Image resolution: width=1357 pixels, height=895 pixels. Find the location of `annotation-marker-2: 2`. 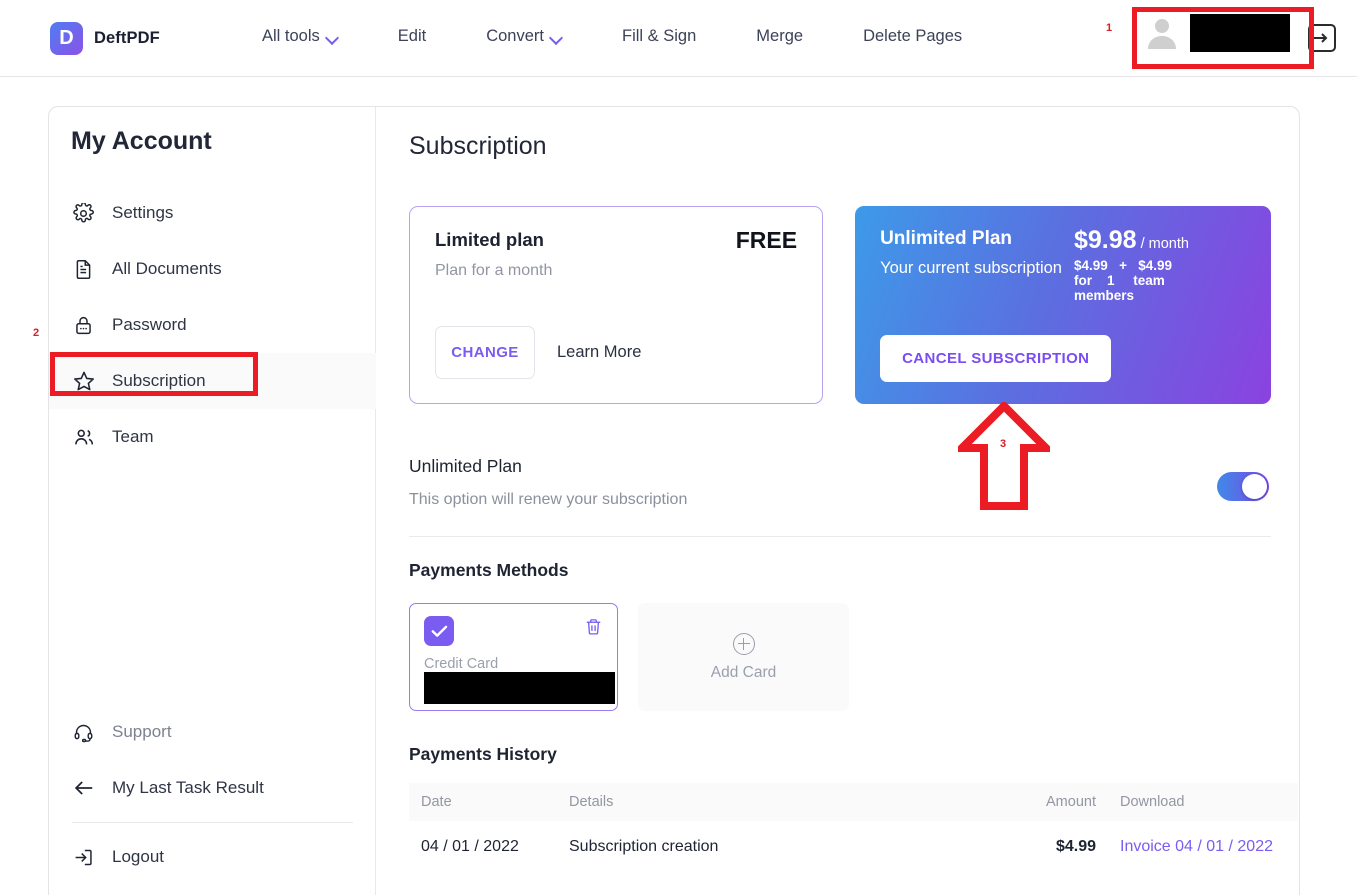

annotation-marker-2: 2 is located at coordinates (36, 333).